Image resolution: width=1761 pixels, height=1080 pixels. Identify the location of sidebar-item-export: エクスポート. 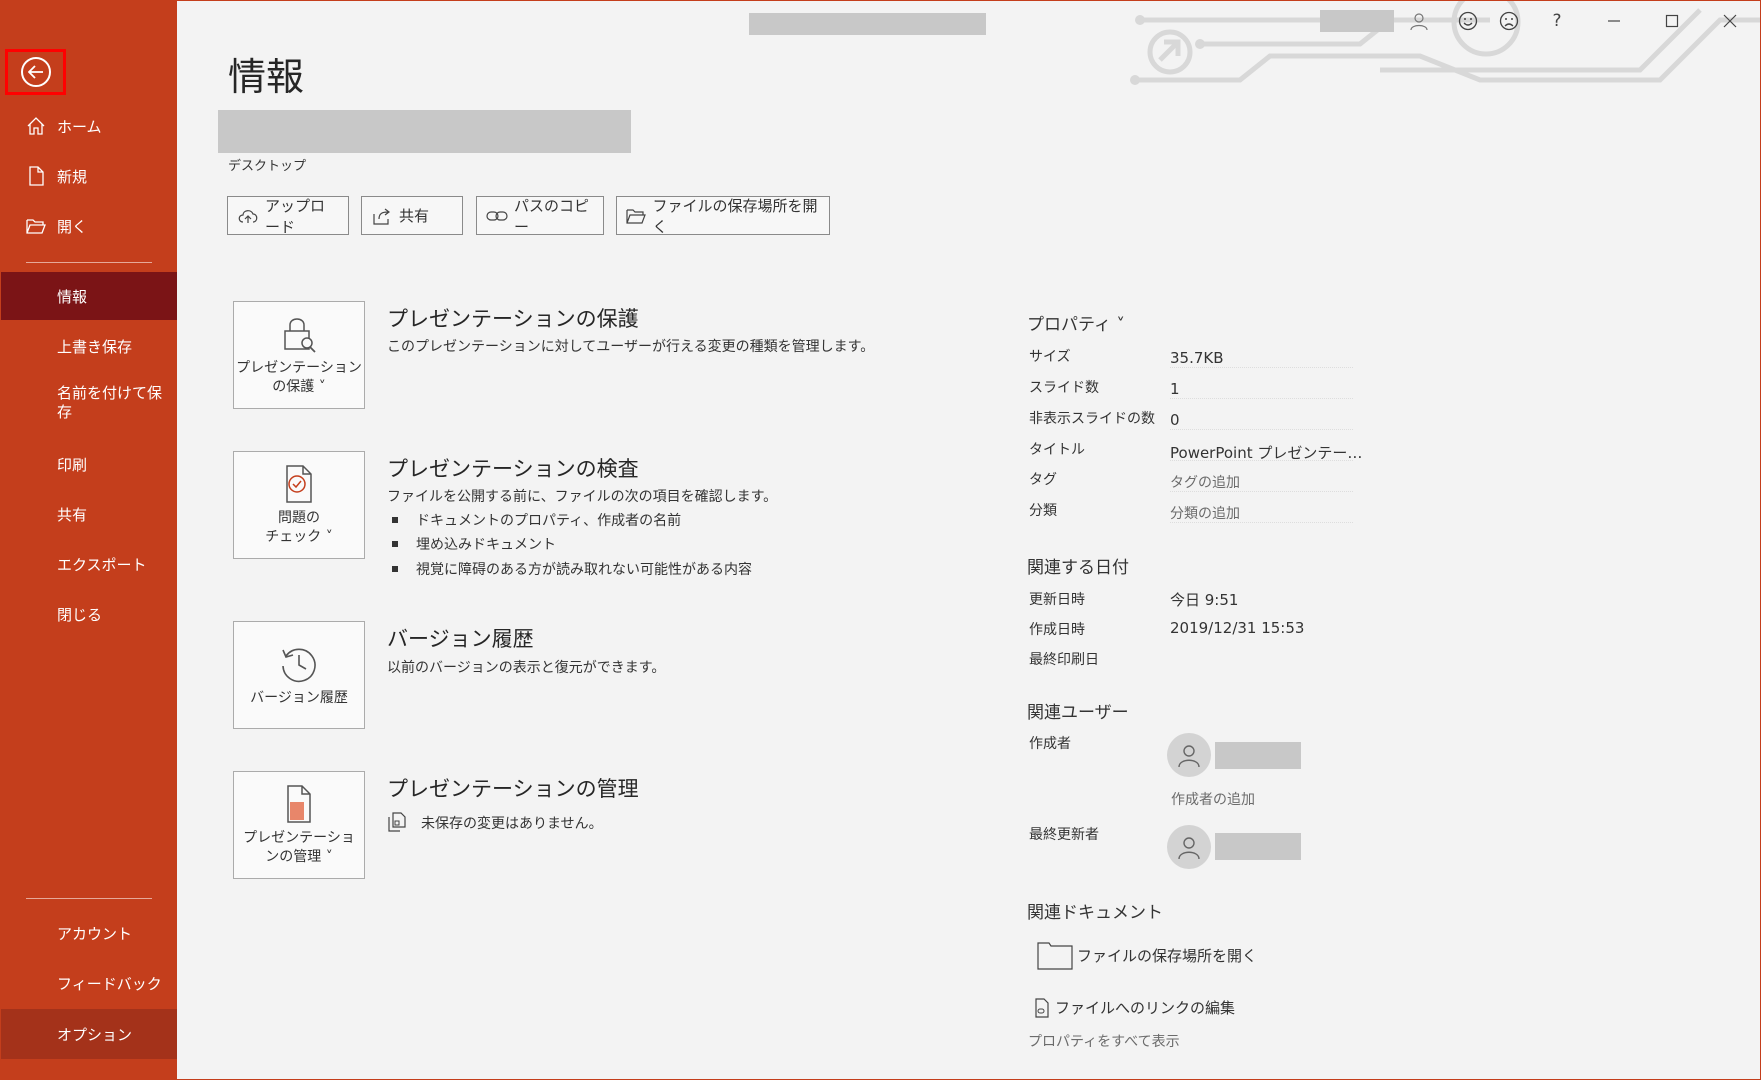
(88, 564).